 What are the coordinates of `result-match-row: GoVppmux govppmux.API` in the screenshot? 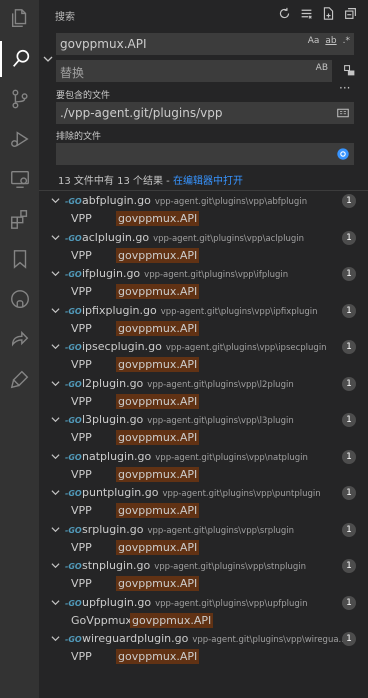 It's located at (203, 621).